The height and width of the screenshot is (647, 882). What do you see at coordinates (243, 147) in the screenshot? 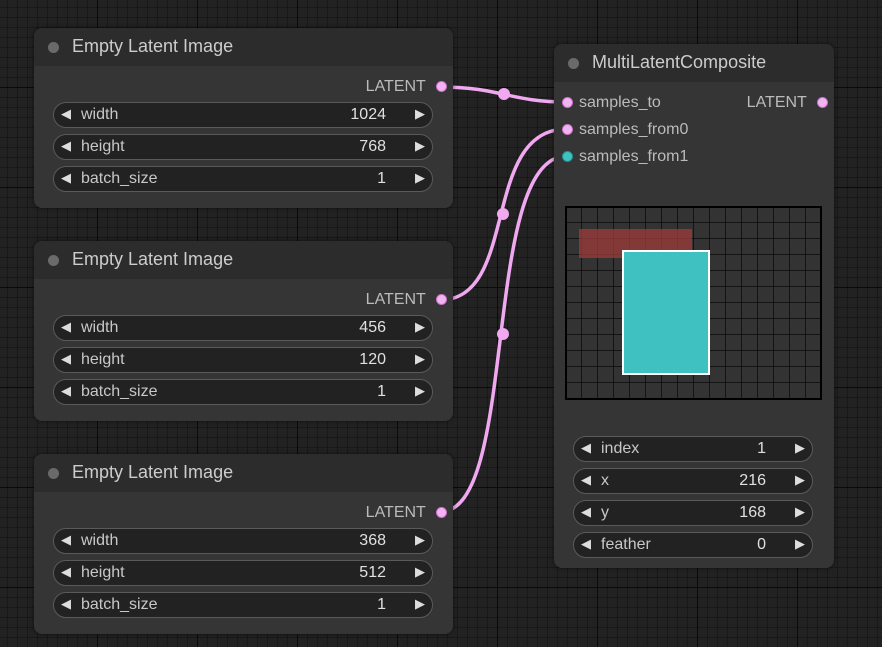
I see `height-widget: ◀ height 768 ▶` at bounding box center [243, 147].